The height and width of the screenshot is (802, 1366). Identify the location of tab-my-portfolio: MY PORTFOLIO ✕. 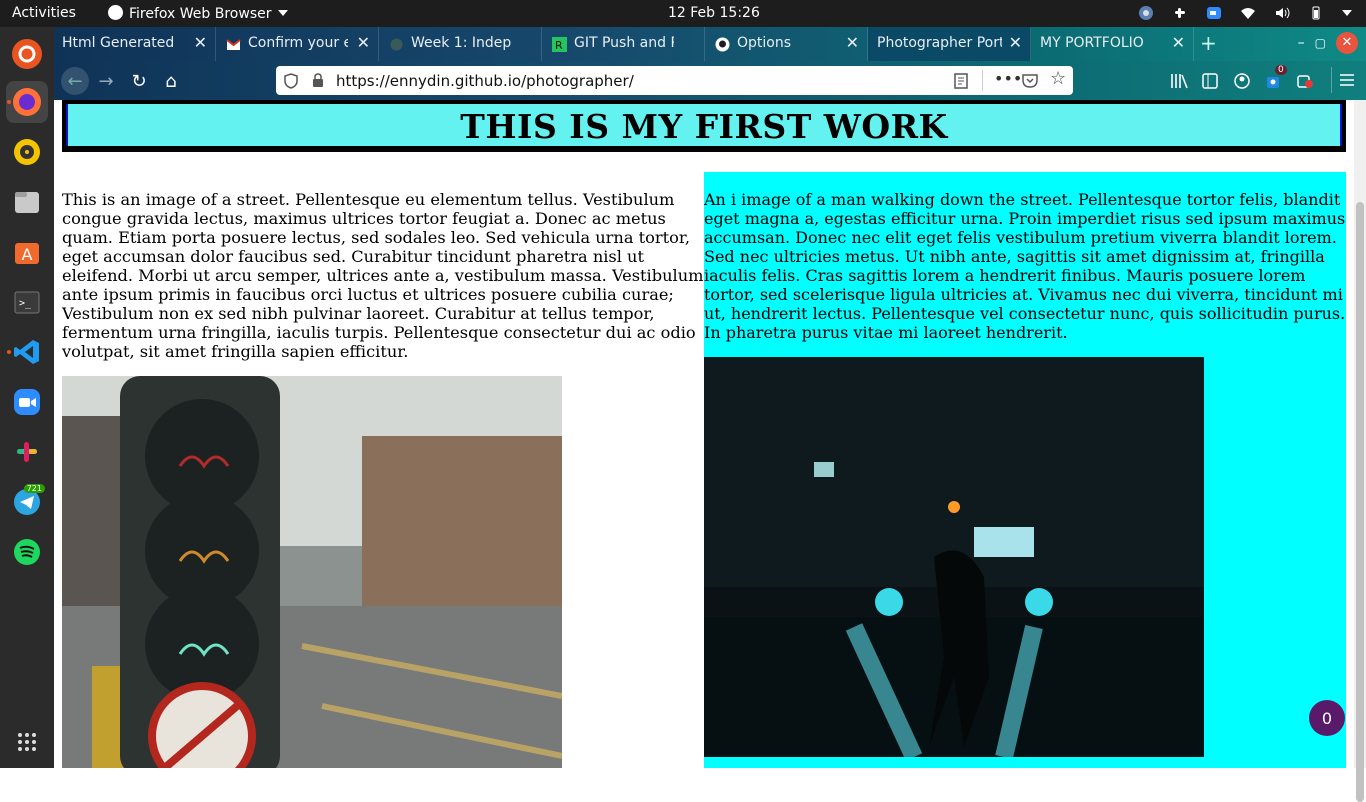
(1112, 44).